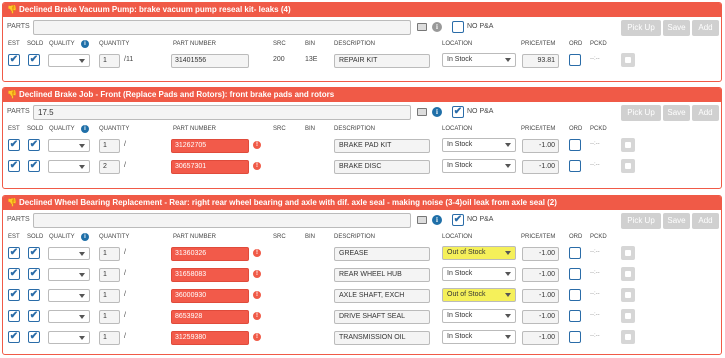  Describe the element at coordinates (222, 112) in the screenshot. I see `parts-input: 17.5` at that location.